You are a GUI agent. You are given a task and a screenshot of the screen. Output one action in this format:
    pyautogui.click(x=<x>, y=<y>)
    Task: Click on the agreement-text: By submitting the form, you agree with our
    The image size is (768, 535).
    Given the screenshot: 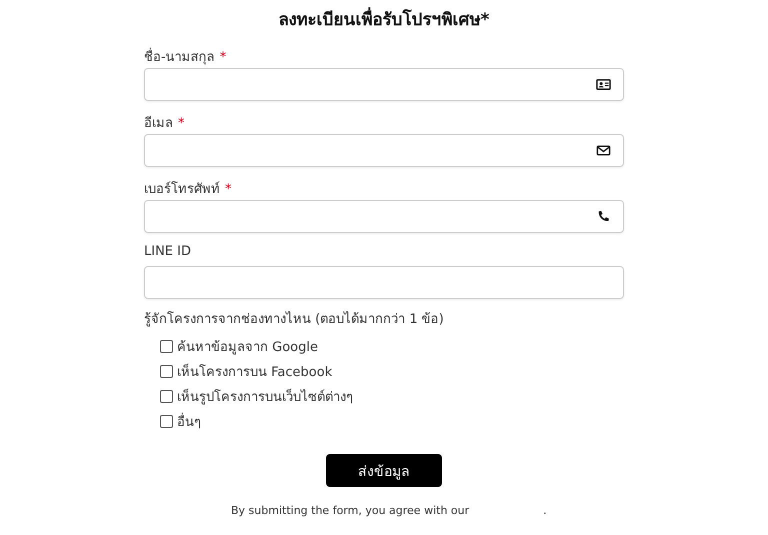 What is the action you would take?
    pyautogui.click(x=350, y=510)
    